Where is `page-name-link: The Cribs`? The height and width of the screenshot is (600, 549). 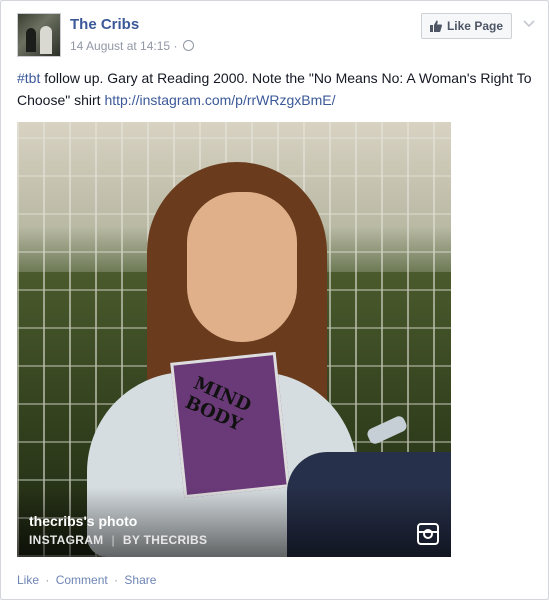 page-name-link: The Cribs is located at coordinates (104, 24).